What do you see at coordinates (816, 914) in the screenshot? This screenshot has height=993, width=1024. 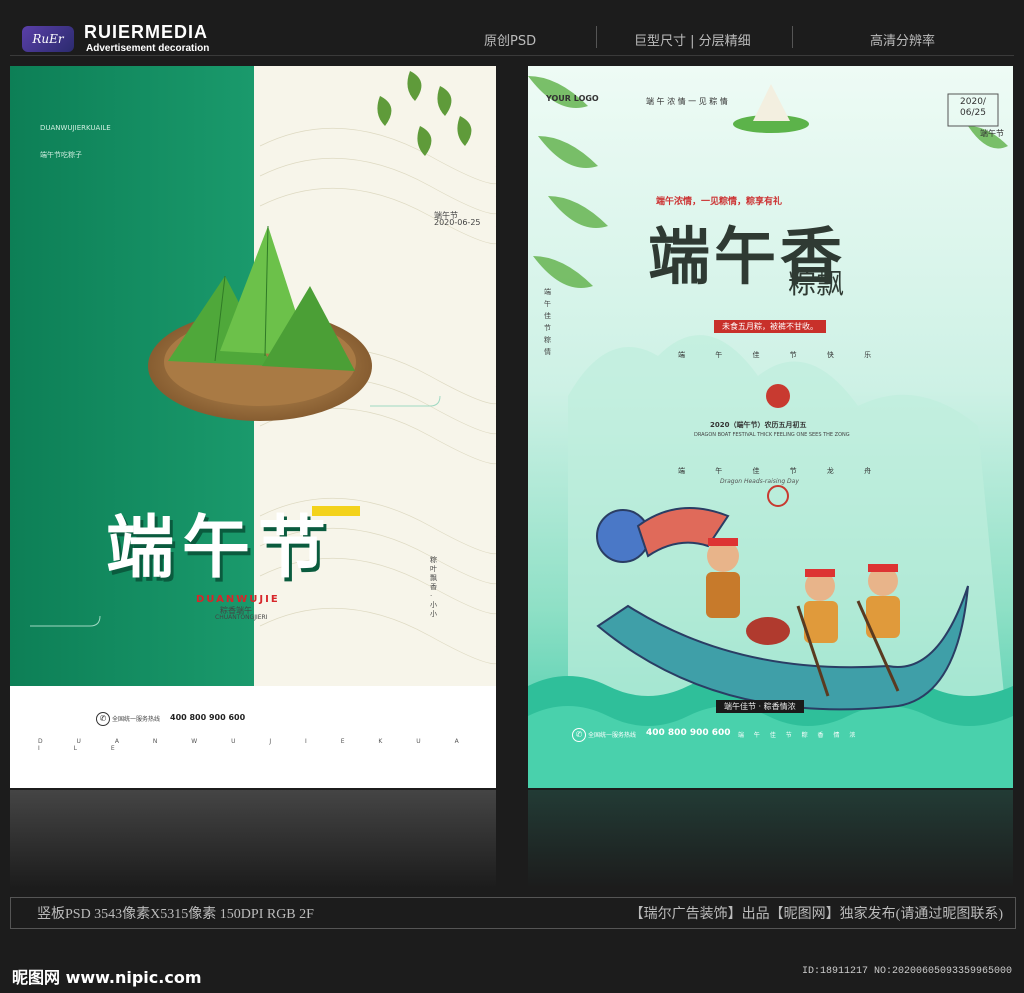 I see `footer-publisher: 【瑞尔广告装饰】出品【昵图网】独家发布(请通过昵图联系)` at bounding box center [816, 914].